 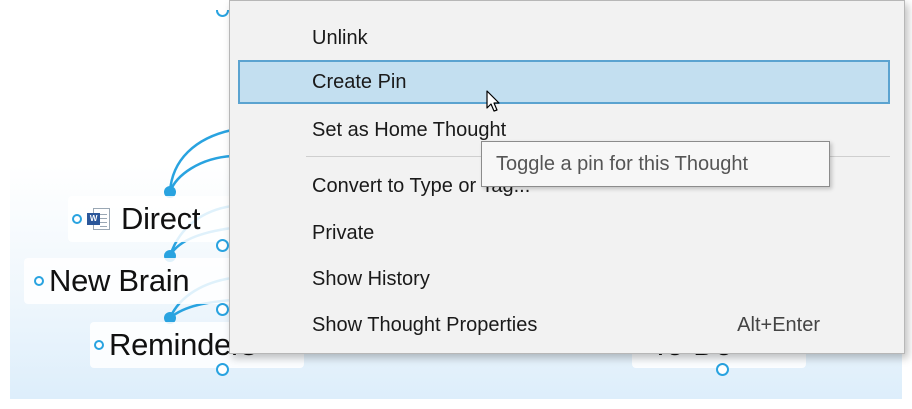 What do you see at coordinates (371, 279) in the screenshot?
I see `menu-item-label: Show History` at bounding box center [371, 279].